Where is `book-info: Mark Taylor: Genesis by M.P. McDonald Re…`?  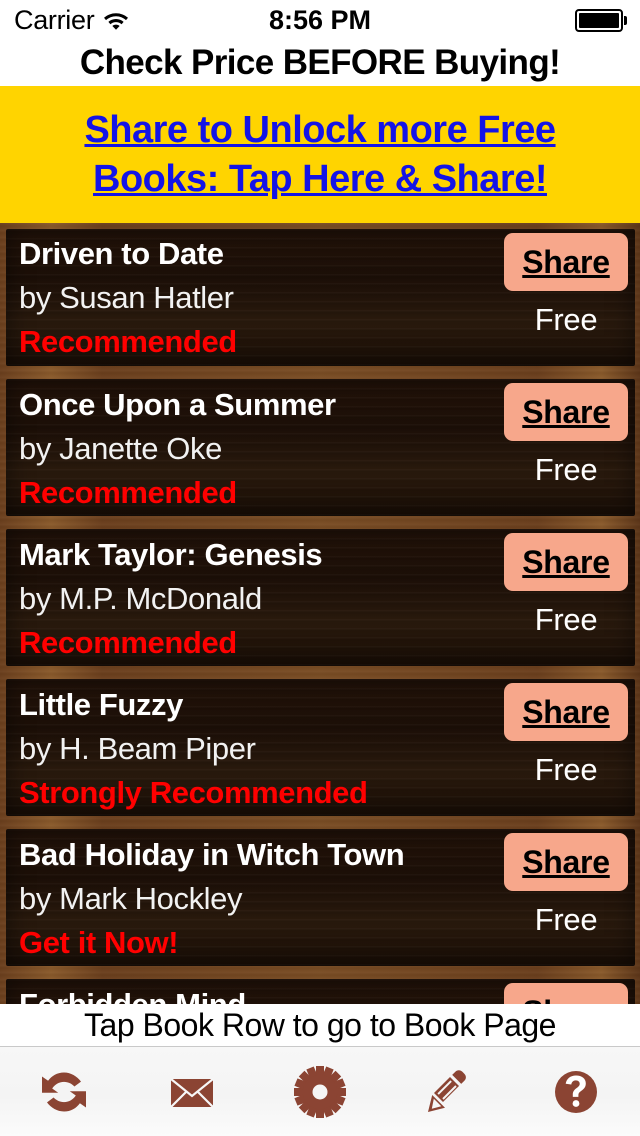
book-info: Mark Taylor: Genesis by M.P. McDonald Re… is located at coordinates (259, 599).